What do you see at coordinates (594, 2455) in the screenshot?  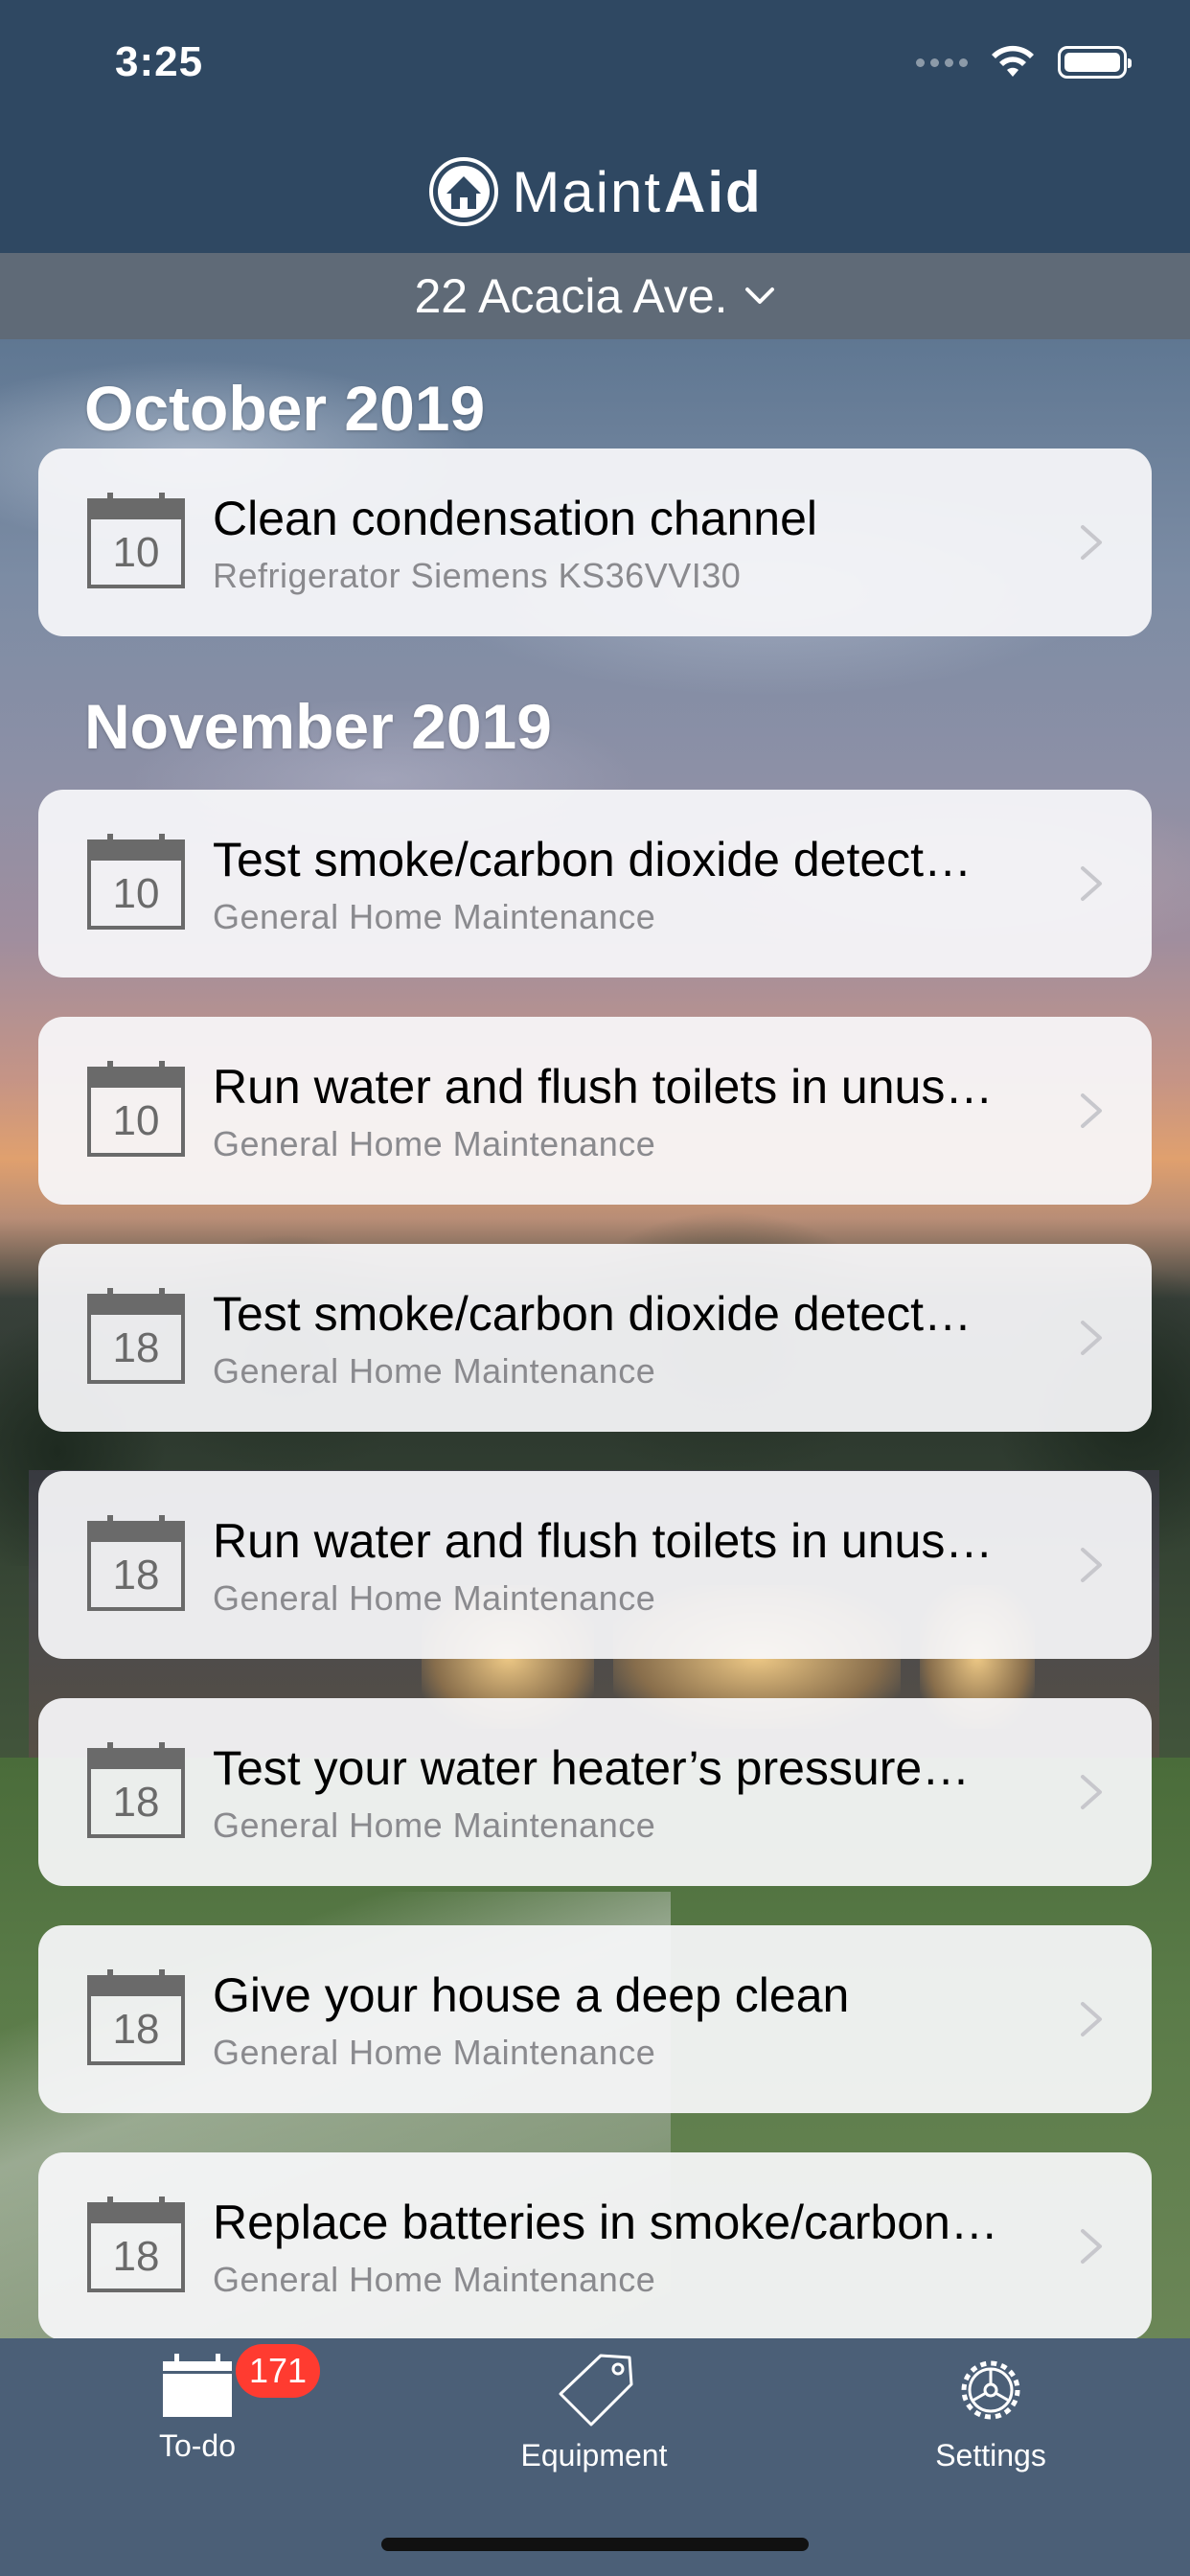 I see `tab-equipment-label: Equipment` at bounding box center [594, 2455].